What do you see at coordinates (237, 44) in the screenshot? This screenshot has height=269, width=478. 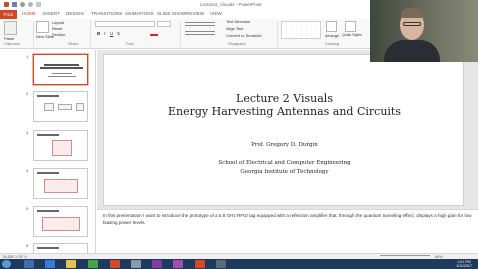 I see `paragraph-group-label: Paragraph` at bounding box center [237, 44].